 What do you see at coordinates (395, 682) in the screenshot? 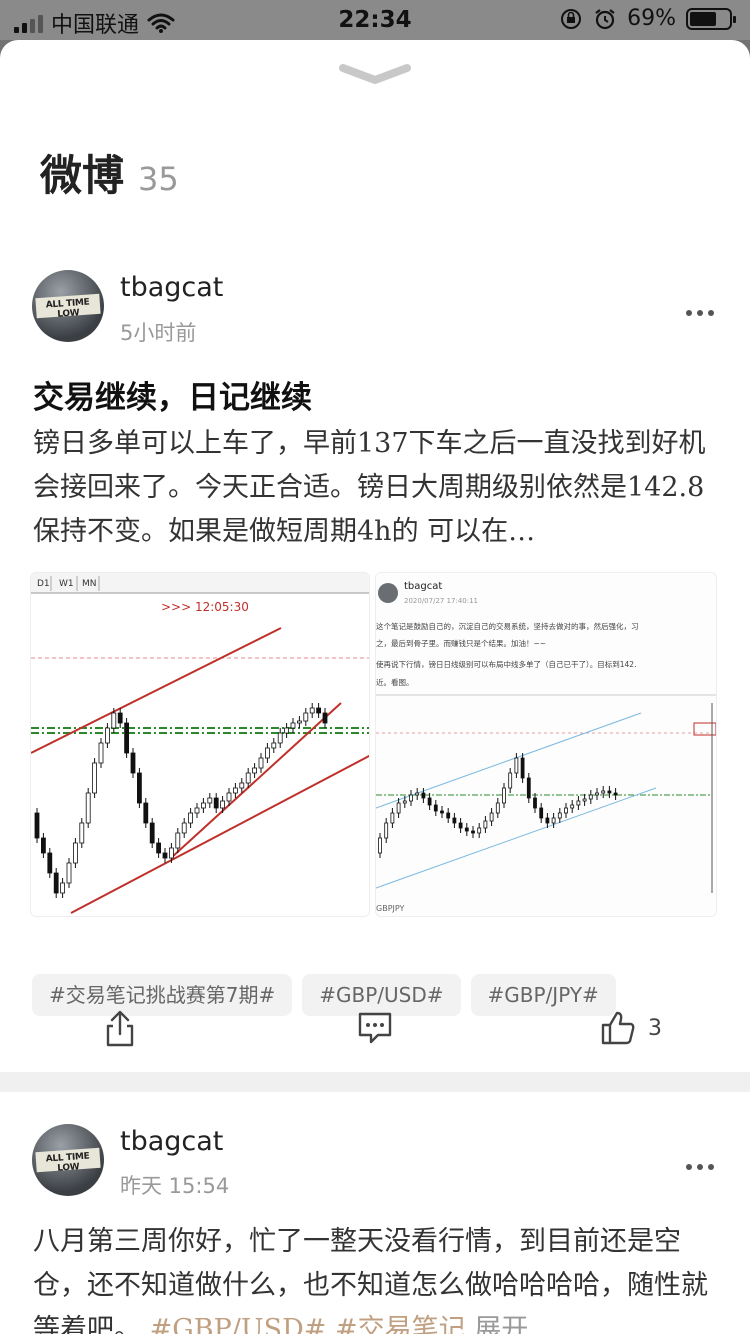
I see `embed-line-4: 近。看图。` at bounding box center [395, 682].